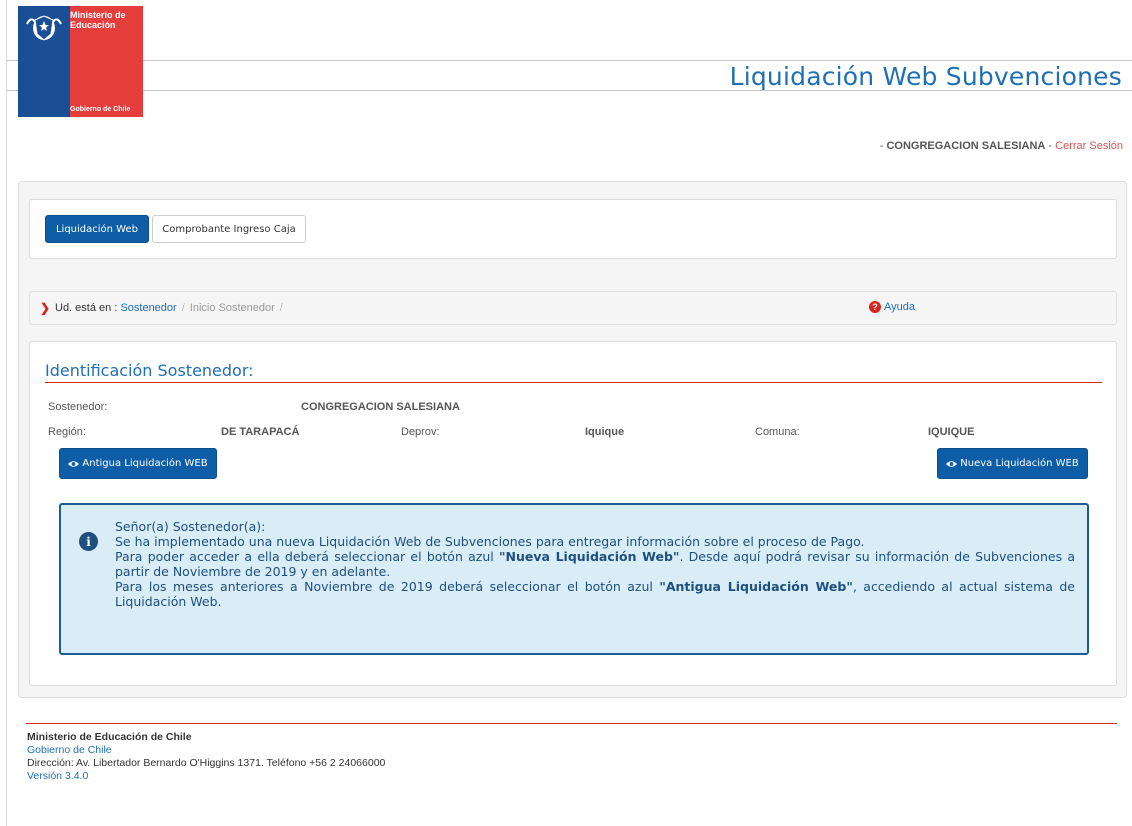 The image size is (1132, 826). What do you see at coordinates (777, 432) in the screenshot?
I see `comuna-label: Comuna:` at bounding box center [777, 432].